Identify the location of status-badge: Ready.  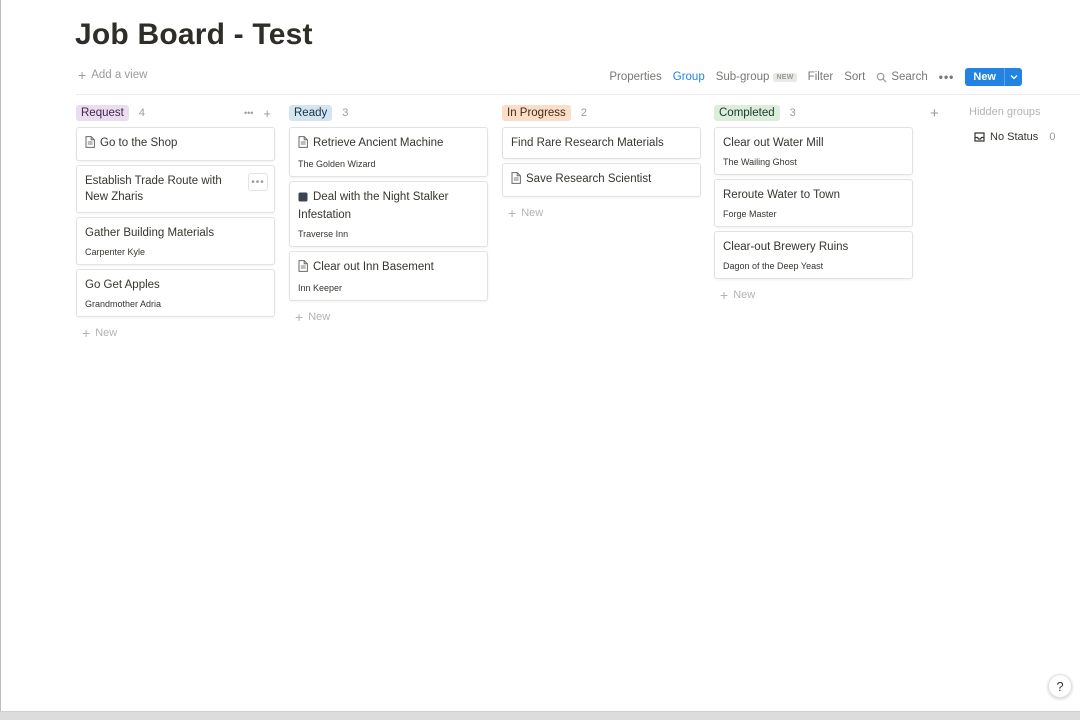
(311, 113).